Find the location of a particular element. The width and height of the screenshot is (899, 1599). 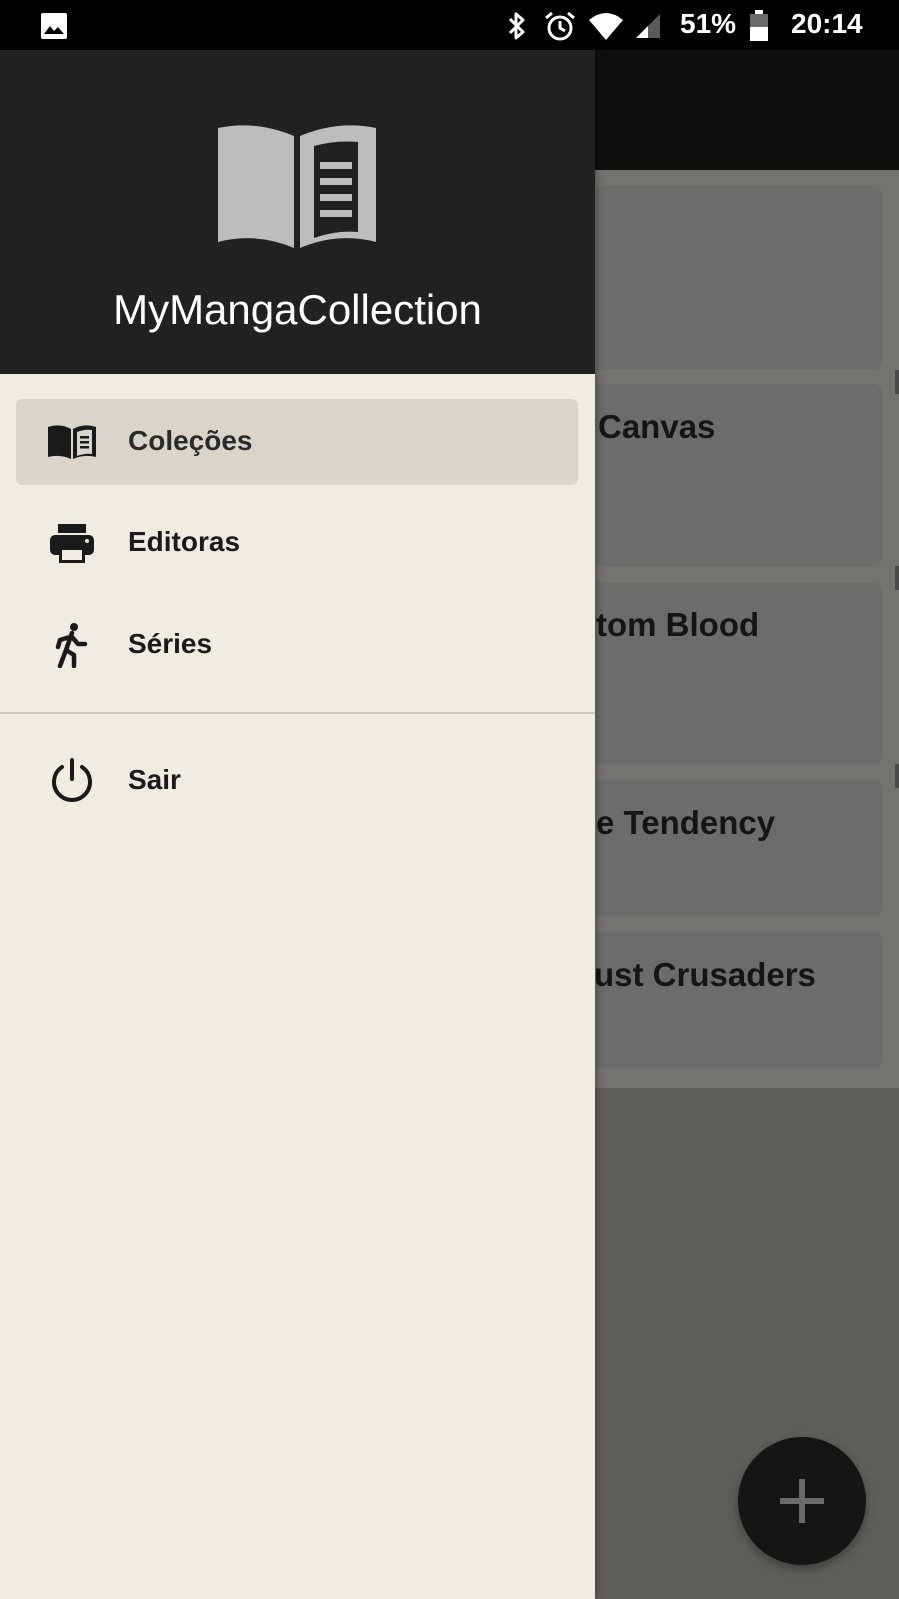

clock: 20:14 is located at coordinates (827, 23).